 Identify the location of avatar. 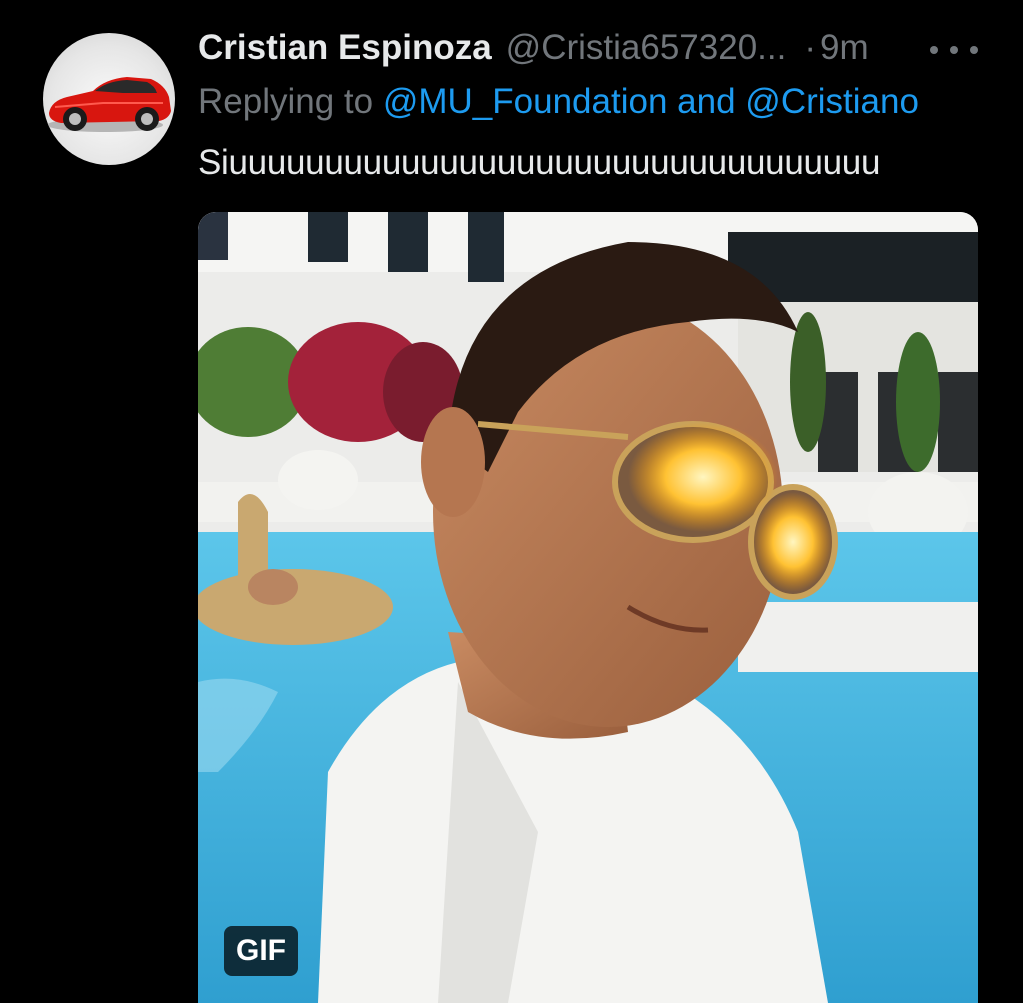
(109, 99).